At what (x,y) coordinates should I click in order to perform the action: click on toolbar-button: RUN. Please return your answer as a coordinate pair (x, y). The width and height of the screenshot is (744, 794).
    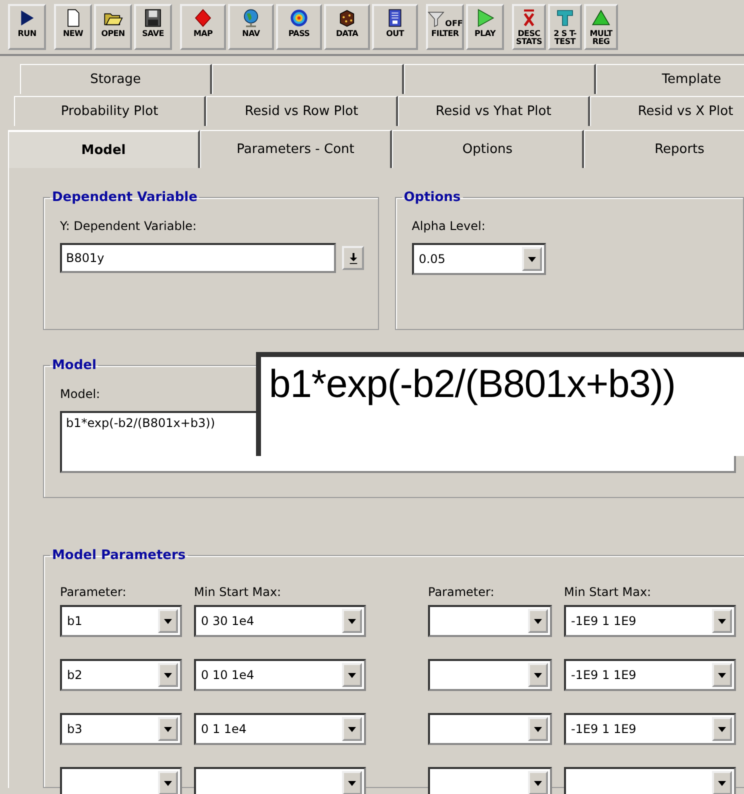
    Looking at the image, I should click on (27, 27).